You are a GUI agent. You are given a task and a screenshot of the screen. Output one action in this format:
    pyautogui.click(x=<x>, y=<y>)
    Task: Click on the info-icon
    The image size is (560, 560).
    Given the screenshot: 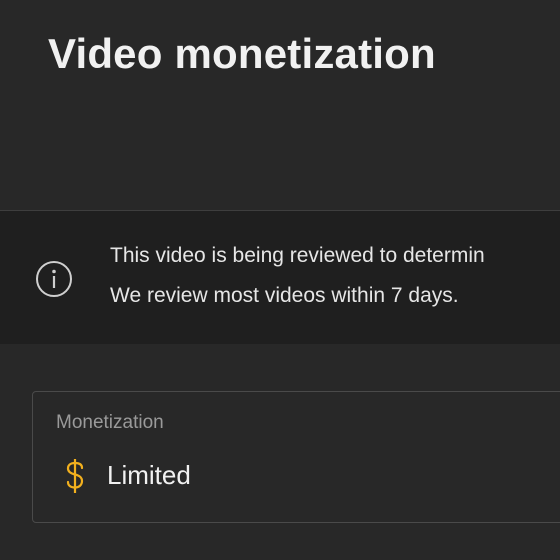 What is the action you would take?
    pyautogui.click(x=54, y=279)
    